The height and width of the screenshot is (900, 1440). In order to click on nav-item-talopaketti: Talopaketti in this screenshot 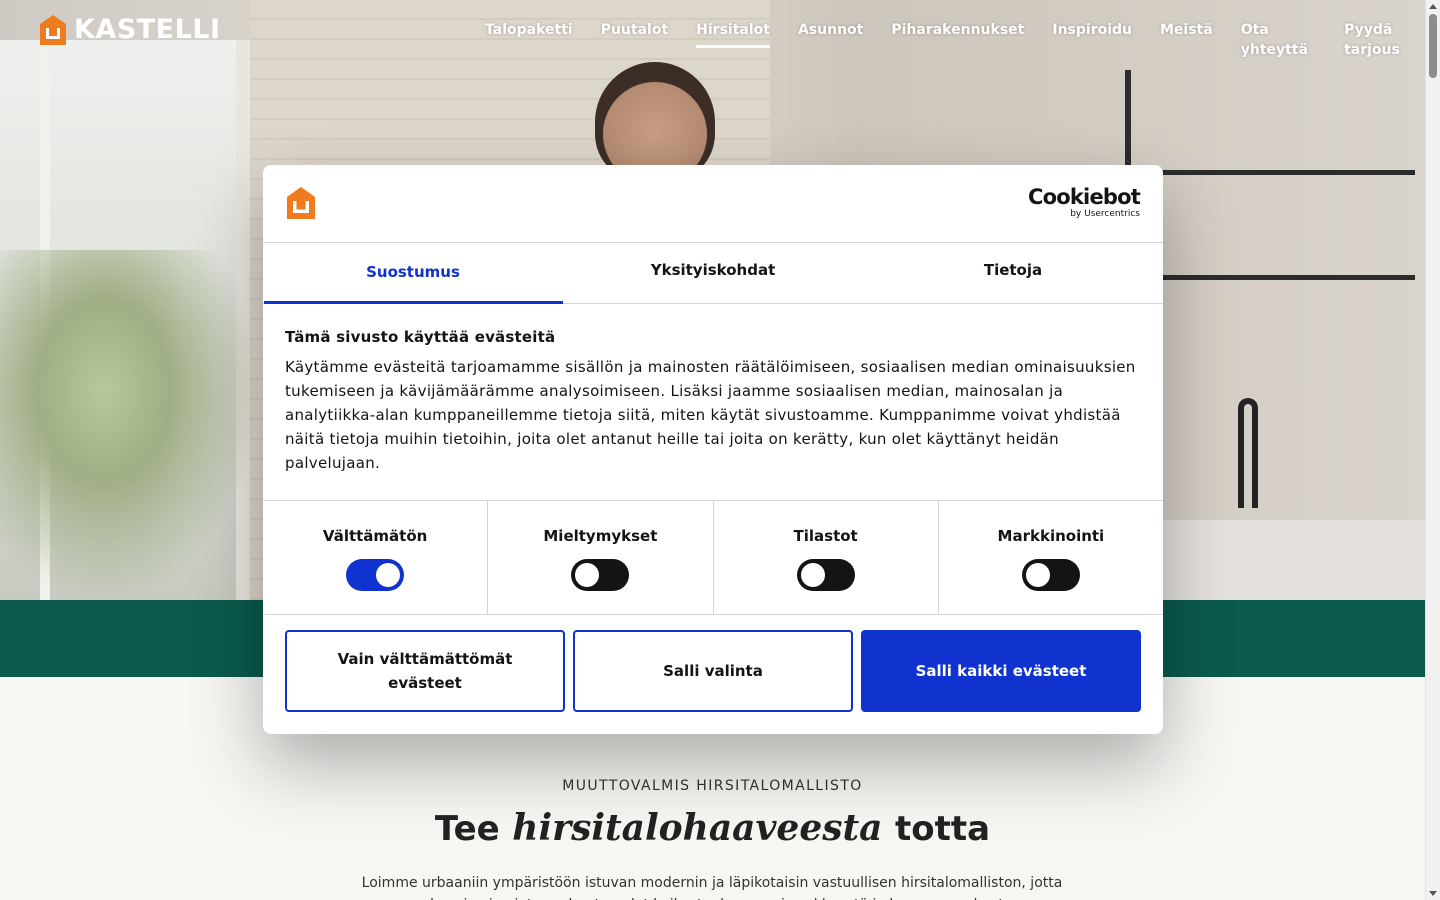, I will do `click(529, 34)`.